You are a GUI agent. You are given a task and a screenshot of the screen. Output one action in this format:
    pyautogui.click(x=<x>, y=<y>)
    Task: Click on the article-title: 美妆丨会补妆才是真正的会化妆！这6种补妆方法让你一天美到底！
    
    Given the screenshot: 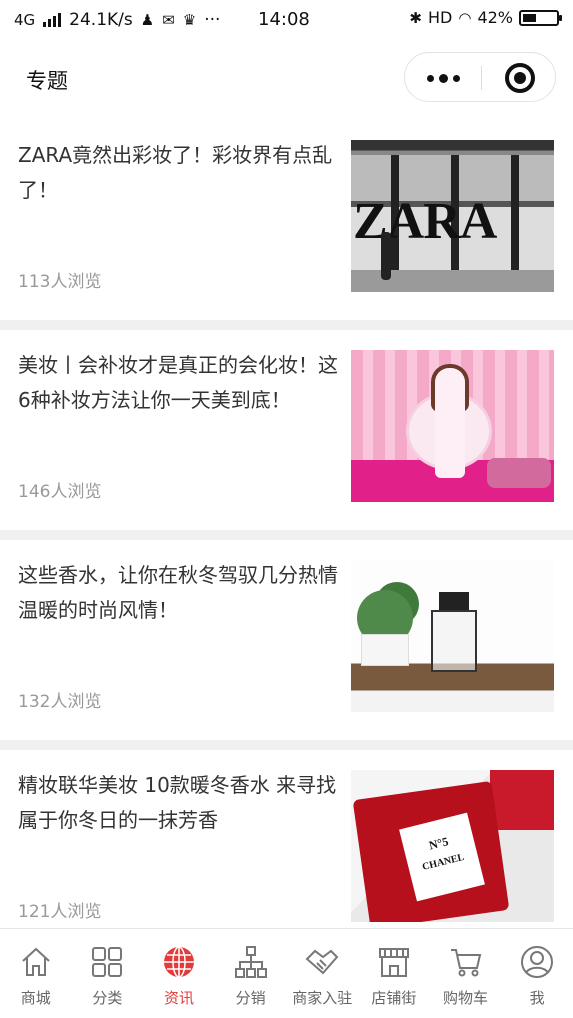 What is the action you would take?
    pyautogui.click(x=178, y=382)
    